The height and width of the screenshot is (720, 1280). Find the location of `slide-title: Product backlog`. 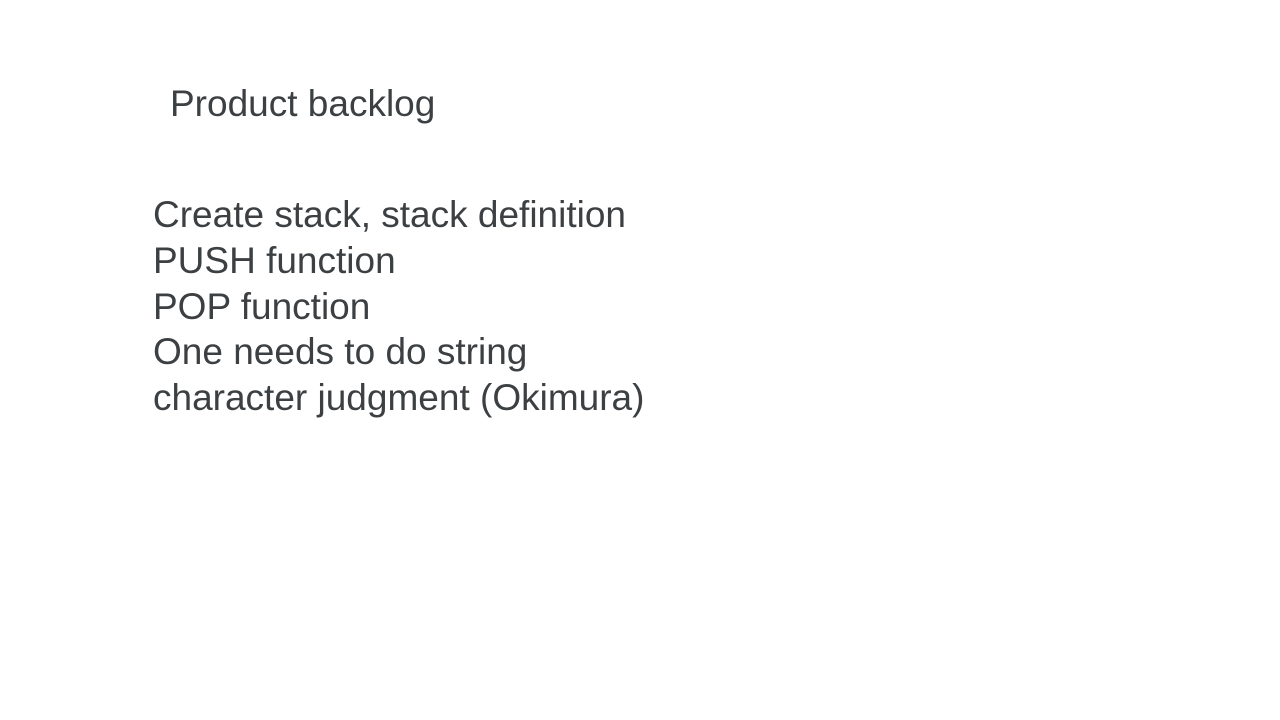

slide-title: Product backlog is located at coordinates (303, 103).